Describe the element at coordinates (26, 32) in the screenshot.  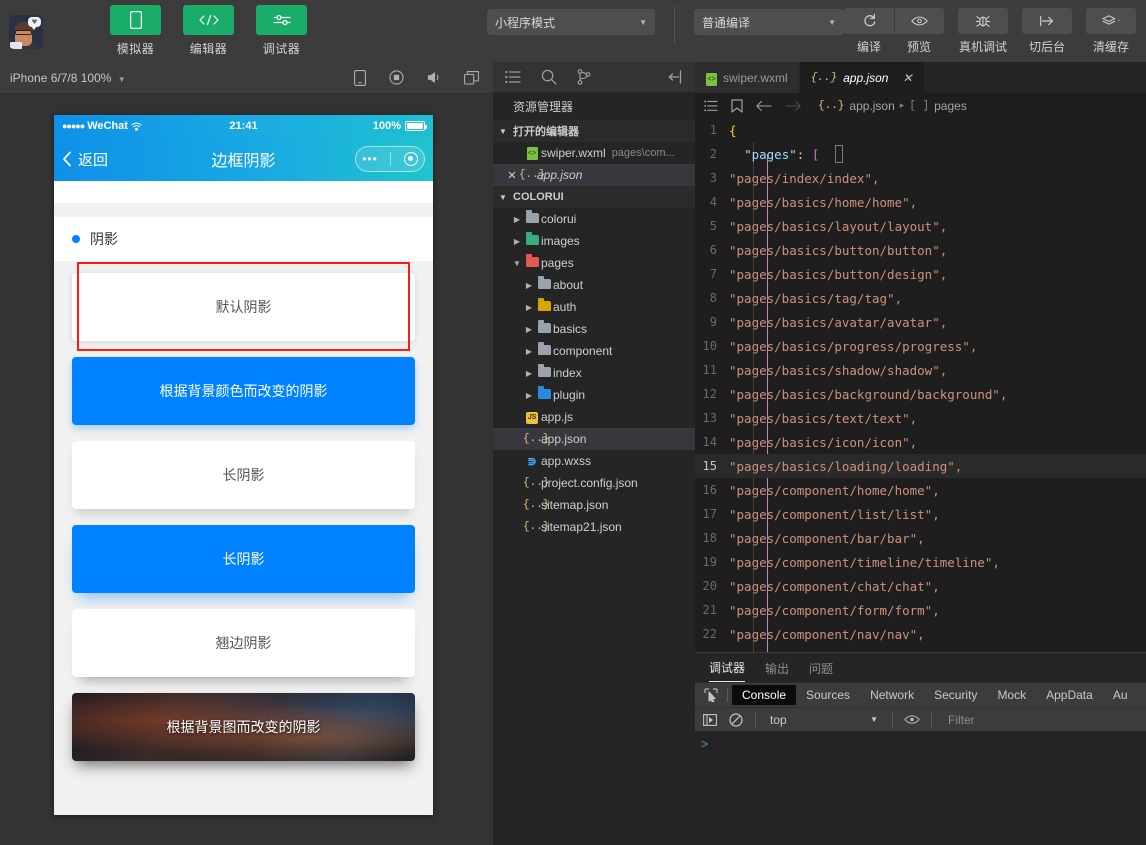
I see `user-avatar` at that location.